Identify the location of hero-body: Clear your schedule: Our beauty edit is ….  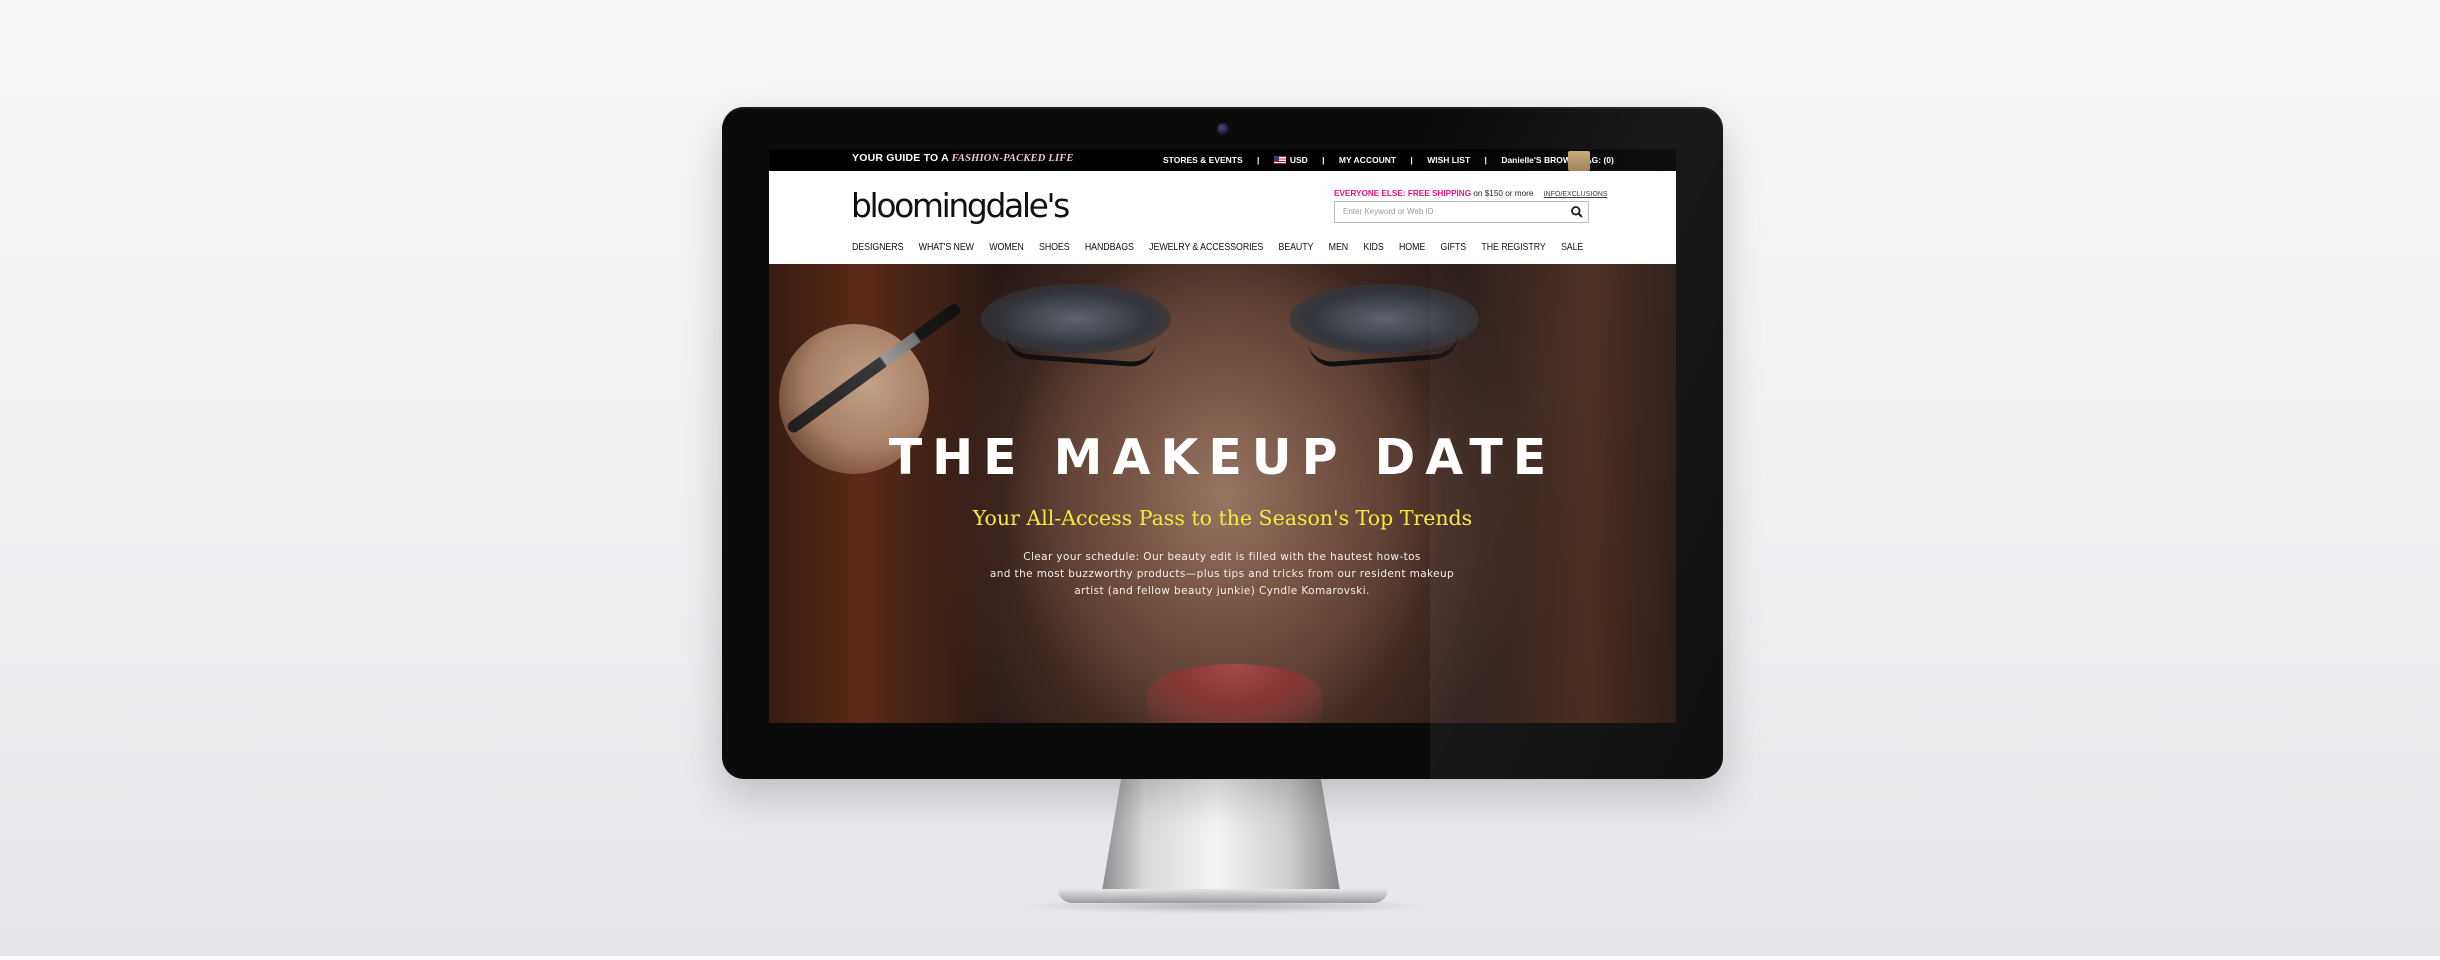
(1222, 574).